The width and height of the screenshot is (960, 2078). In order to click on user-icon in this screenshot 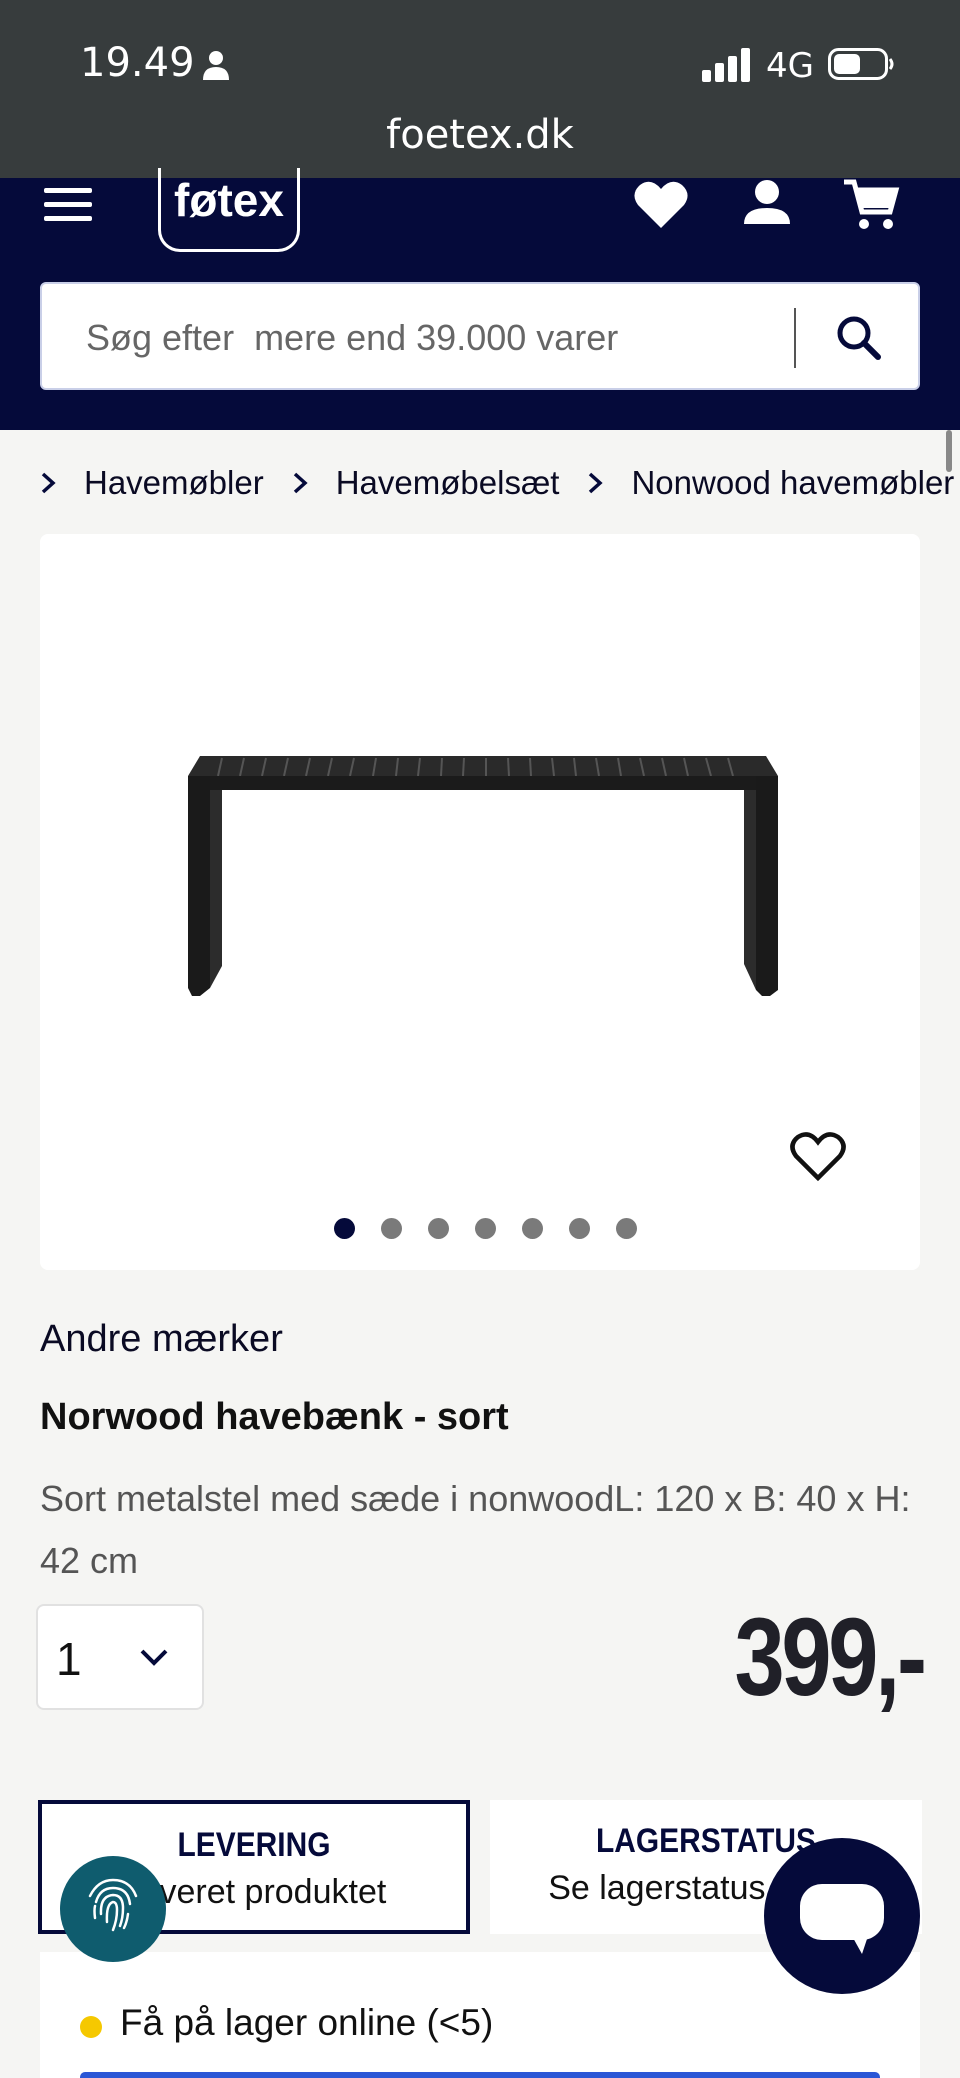, I will do `click(767, 204)`.